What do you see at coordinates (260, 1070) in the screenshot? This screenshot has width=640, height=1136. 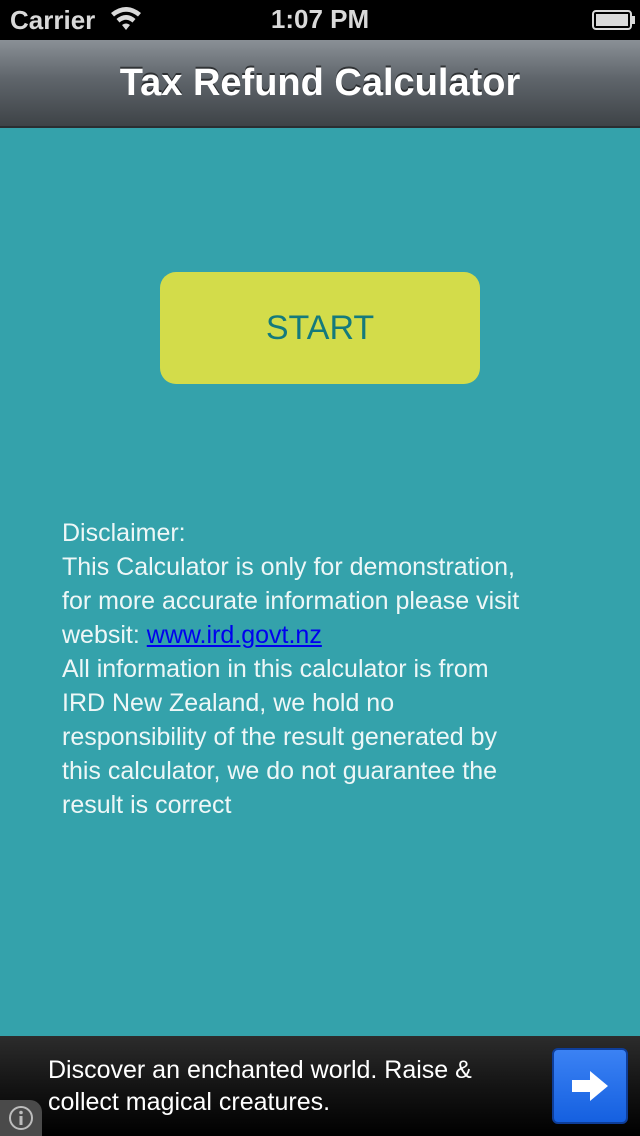 I see `ad-text-line: Discover an enchanted world. Raise &` at bounding box center [260, 1070].